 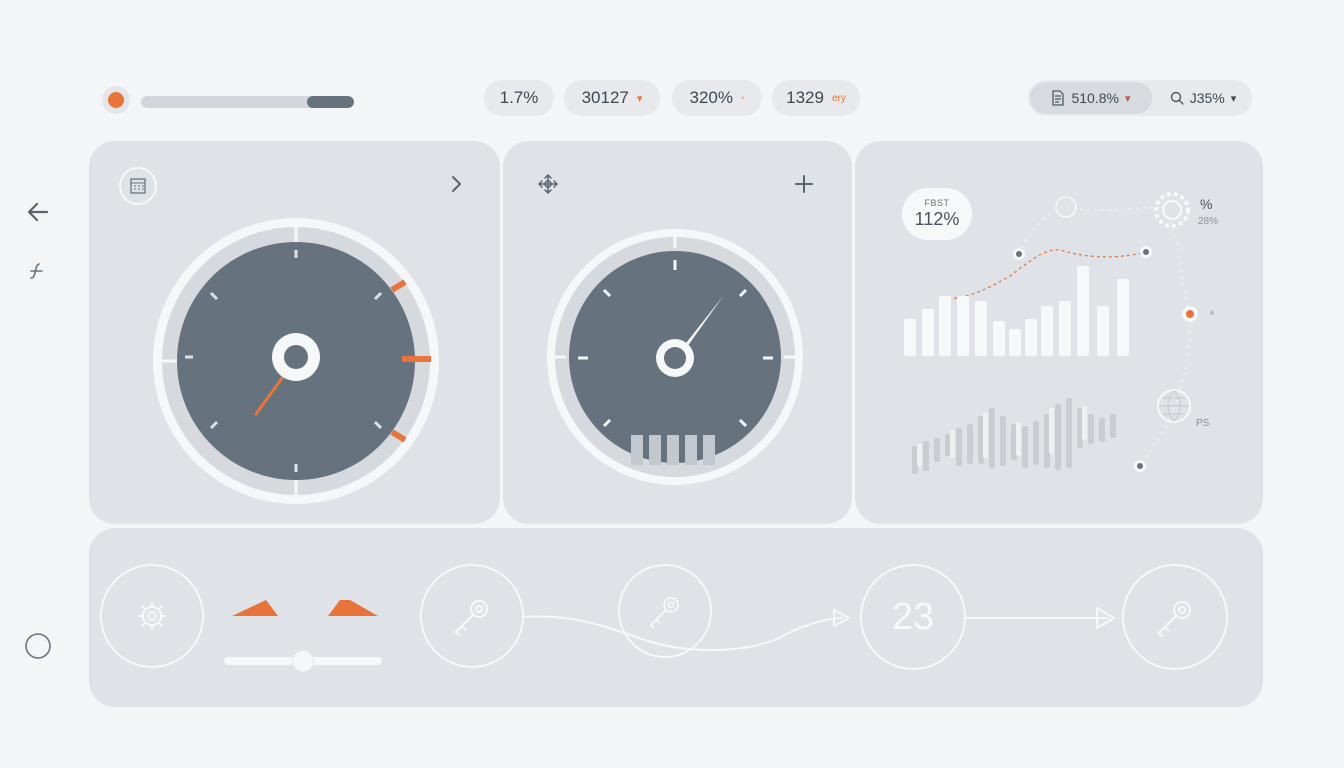 What do you see at coordinates (675, 357) in the screenshot?
I see `speedometer-small` at bounding box center [675, 357].